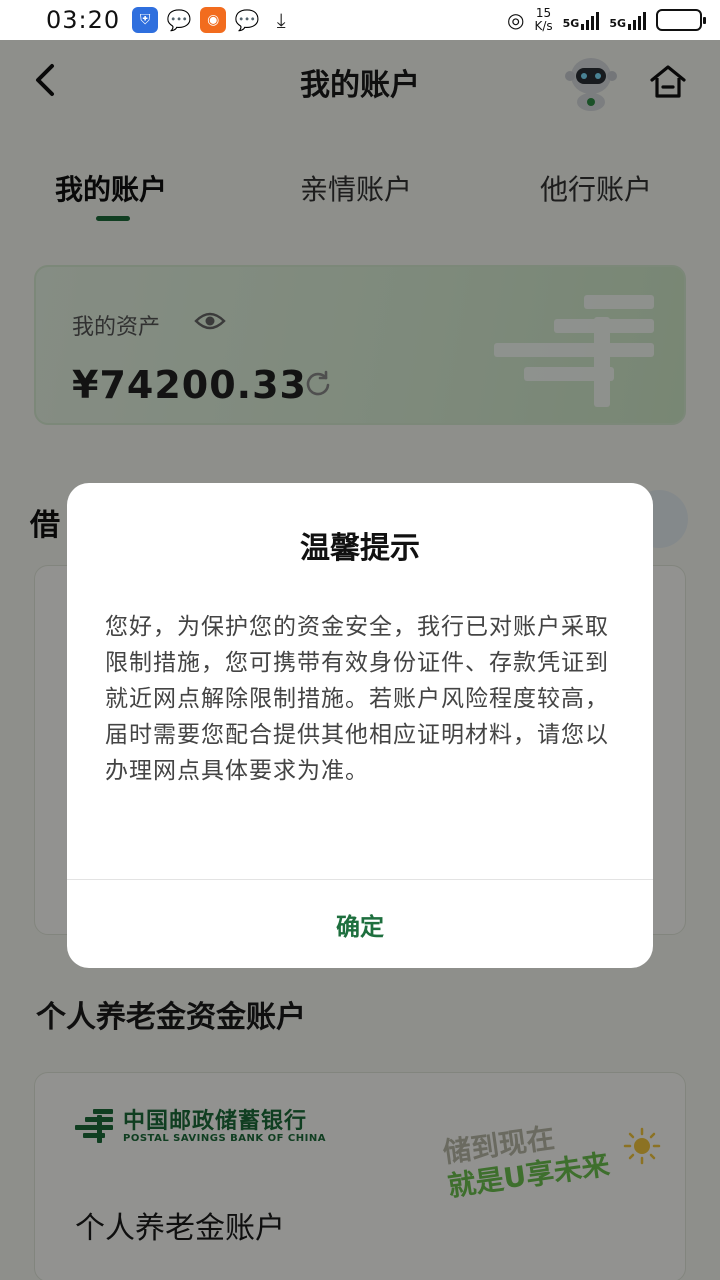 The width and height of the screenshot is (720, 1280). Describe the element at coordinates (606, 19) in the screenshot. I see `status-right: ◎ 15 K/s 5G 5G` at that location.